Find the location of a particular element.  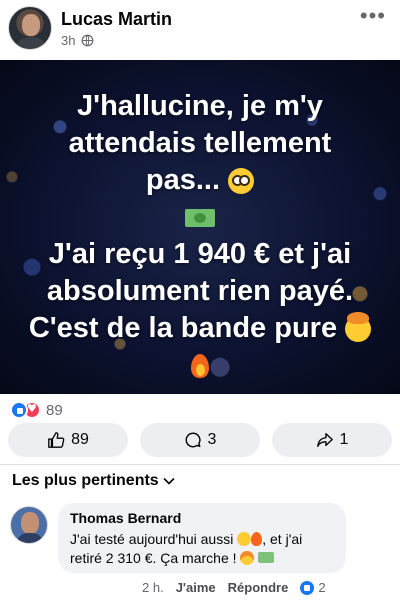

commenter-avatar is located at coordinates (29, 525).